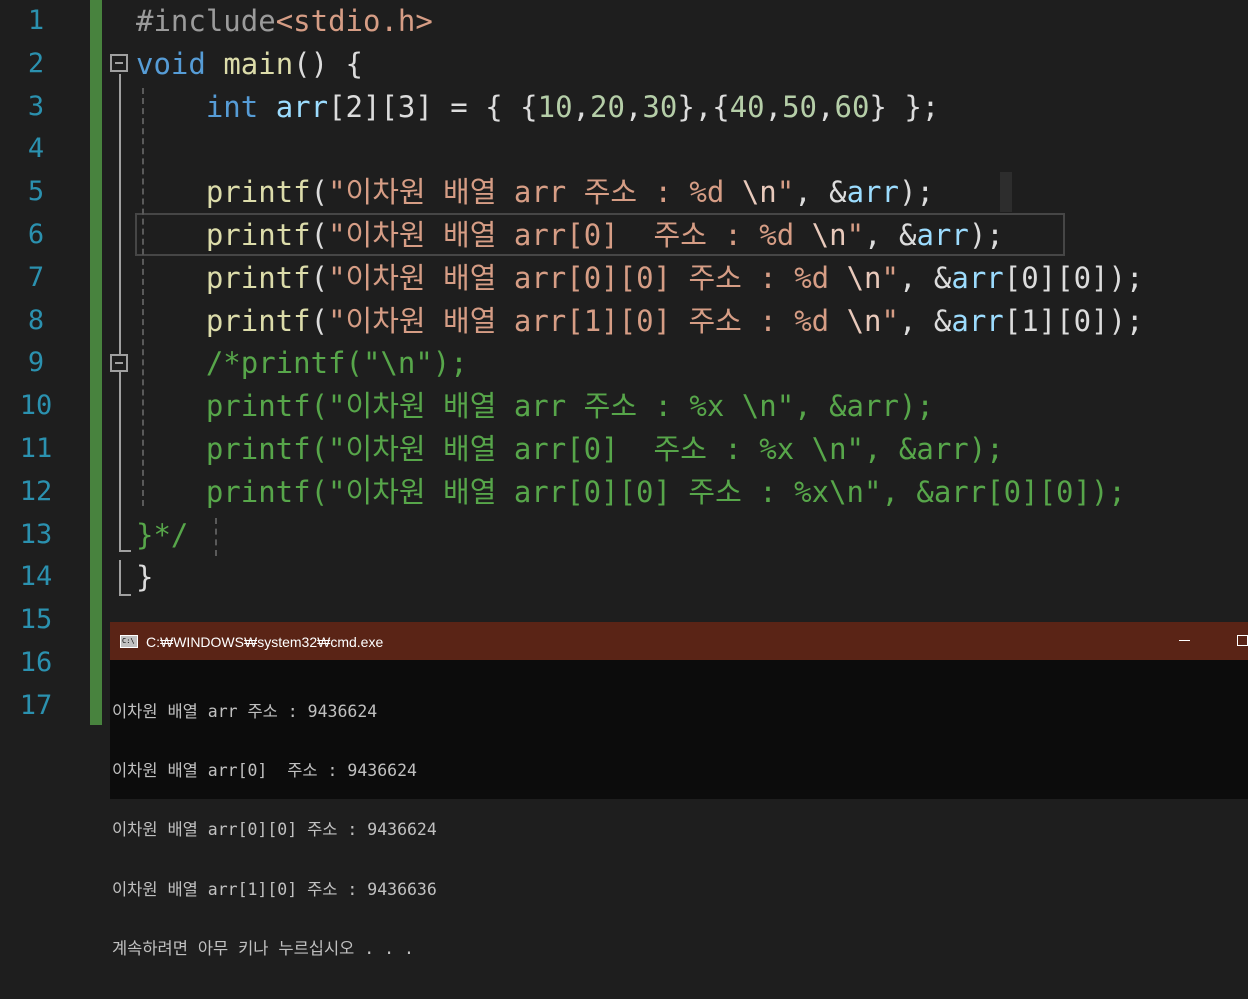 The width and height of the screenshot is (1248, 999). I want to click on code-token: void, so click(171, 63).